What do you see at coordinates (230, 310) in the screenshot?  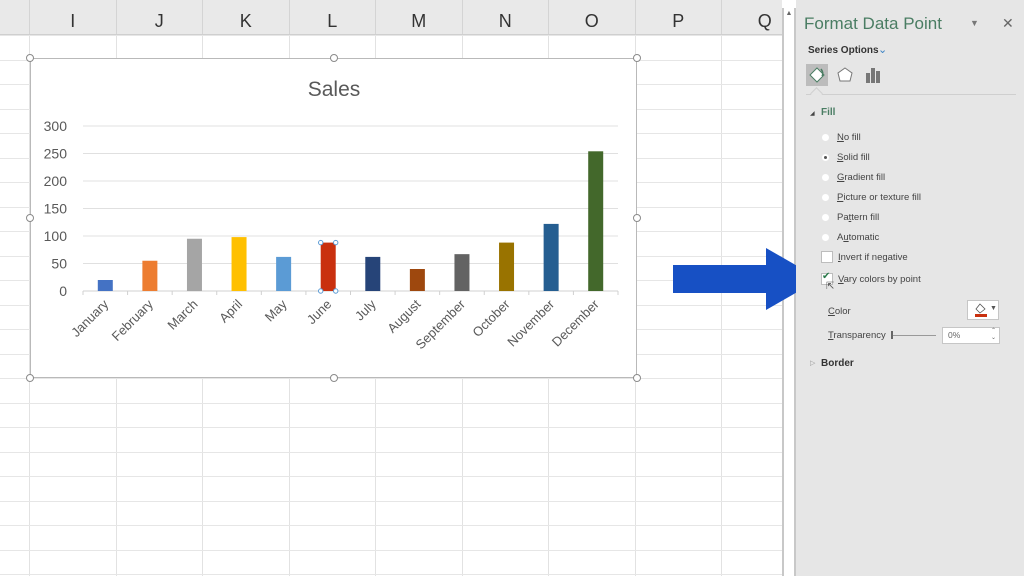 I see `x-tick-label: April` at bounding box center [230, 310].